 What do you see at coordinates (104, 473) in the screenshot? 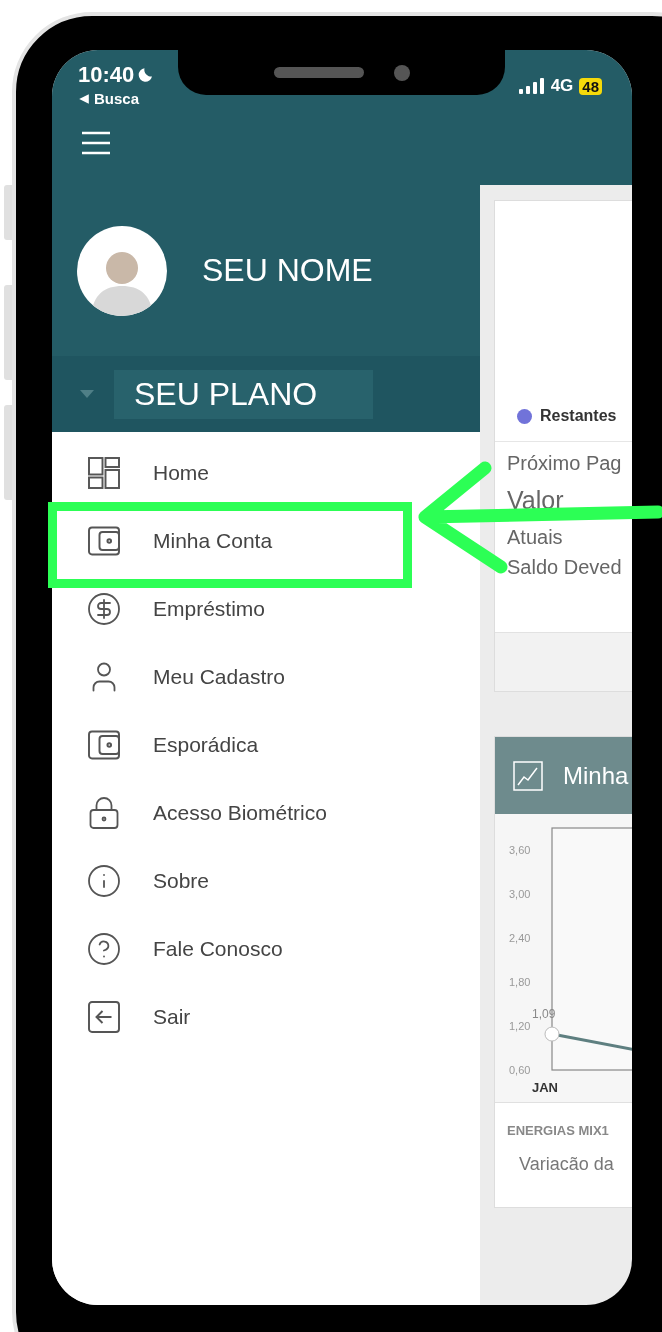
I see `grid-icon` at bounding box center [104, 473].